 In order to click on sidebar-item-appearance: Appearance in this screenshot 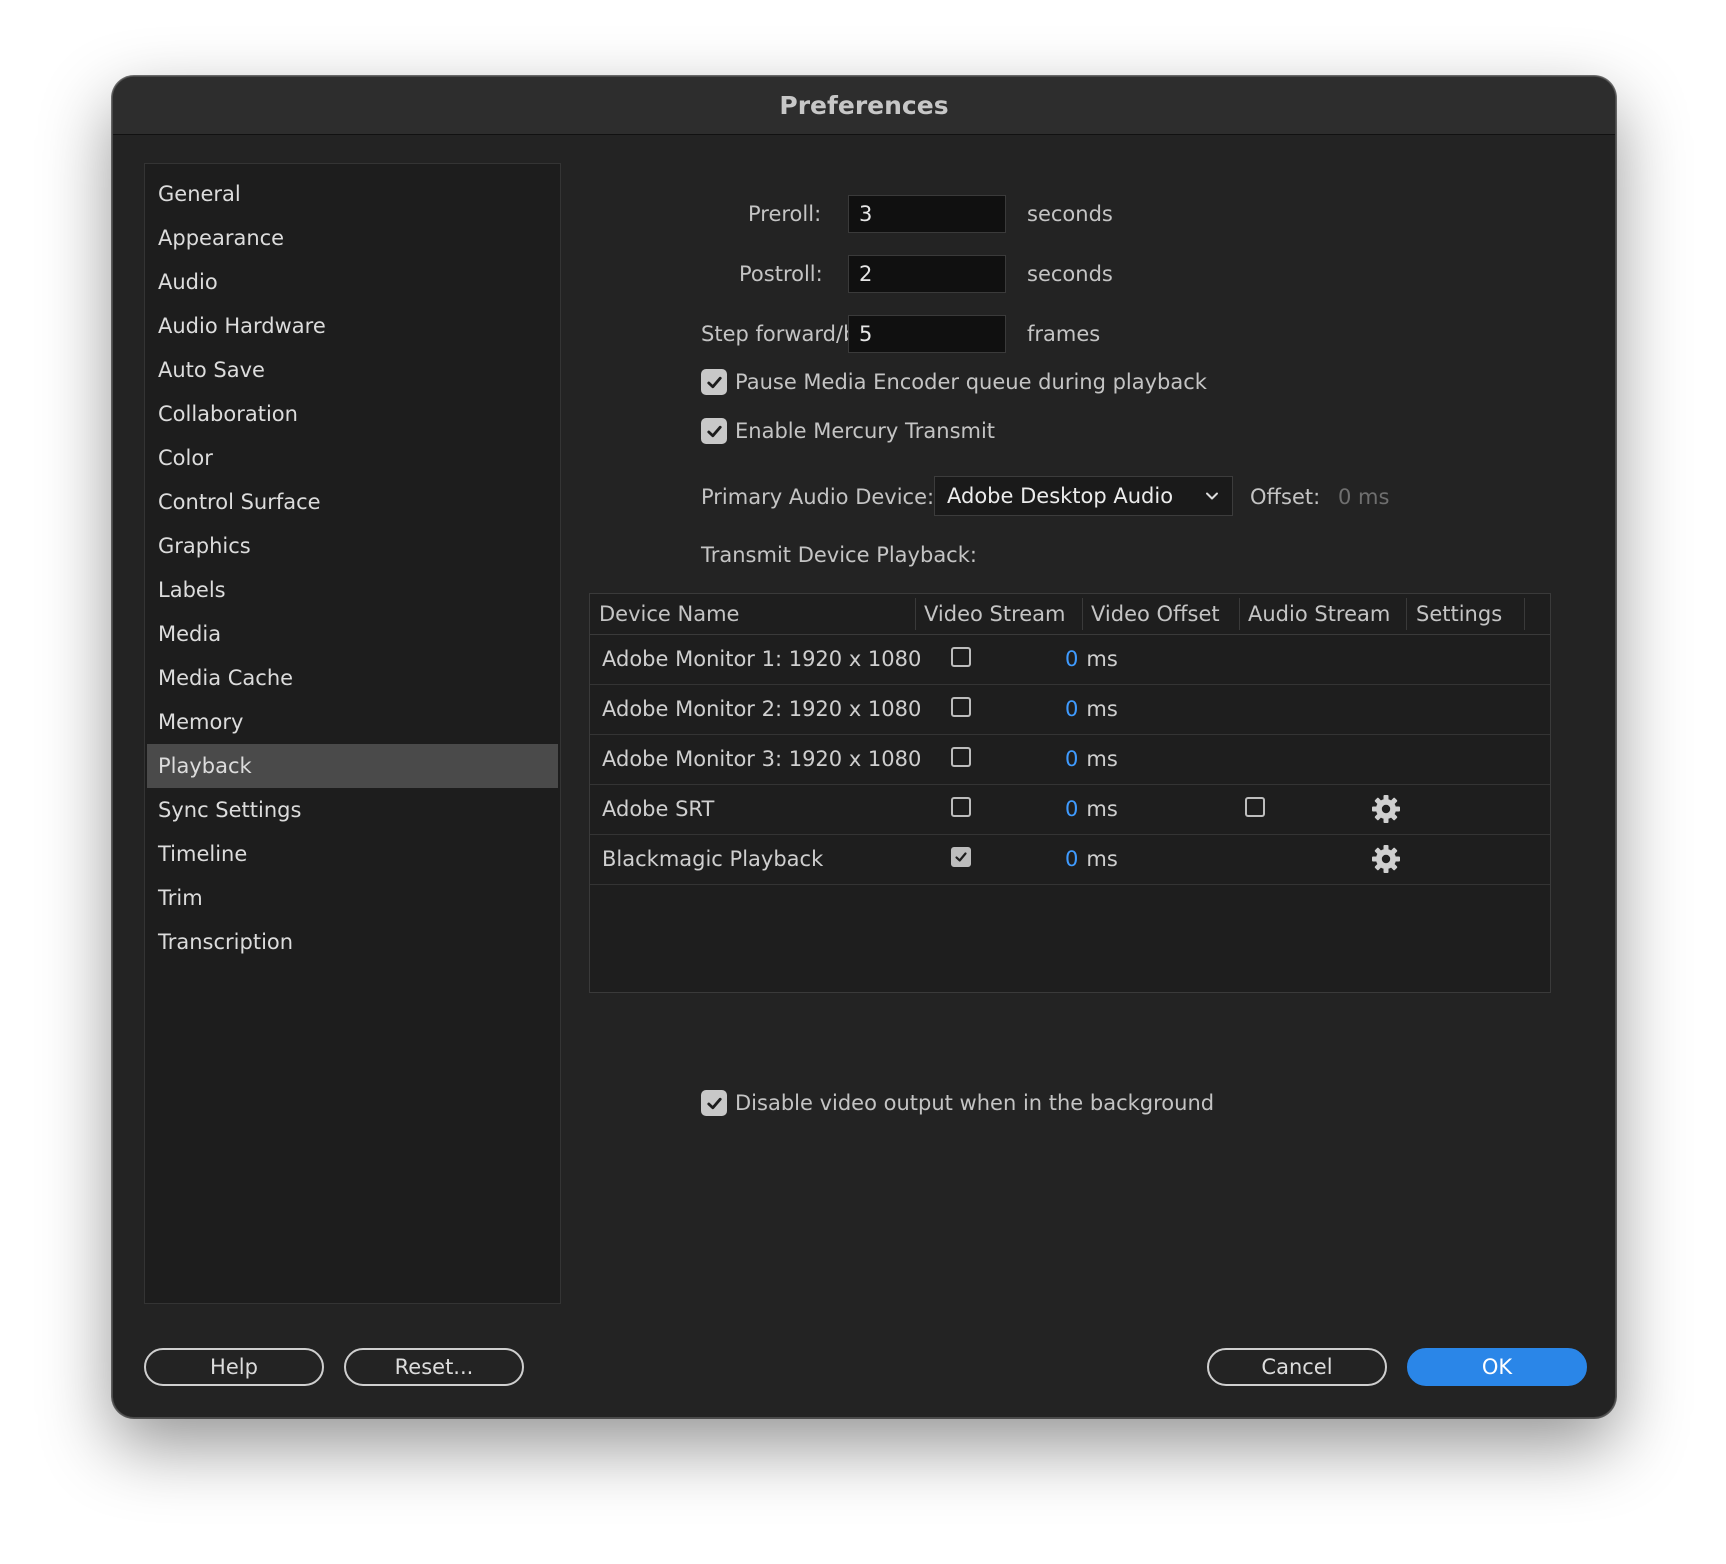, I will do `click(352, 238)`.